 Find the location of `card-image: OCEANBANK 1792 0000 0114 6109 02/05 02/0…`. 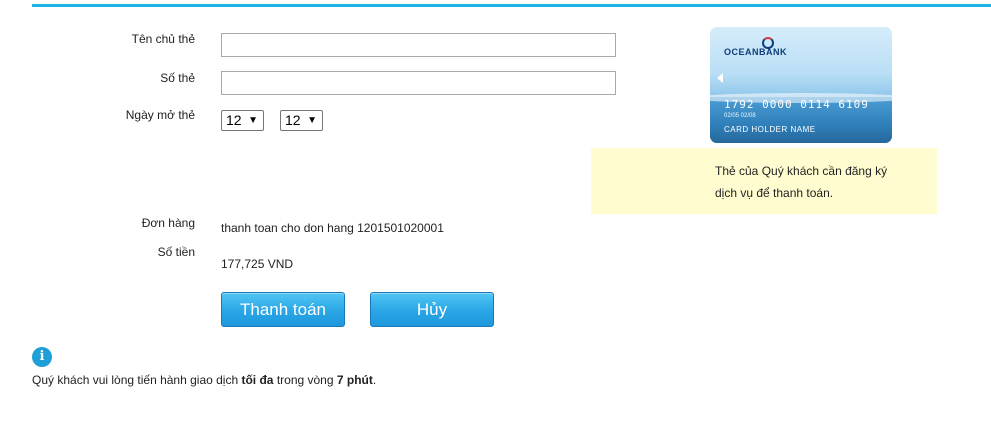

card-image: OCEANBANK 1792 0000 0114 6109 02/05 02/0… is located at coordinates (801, 85).